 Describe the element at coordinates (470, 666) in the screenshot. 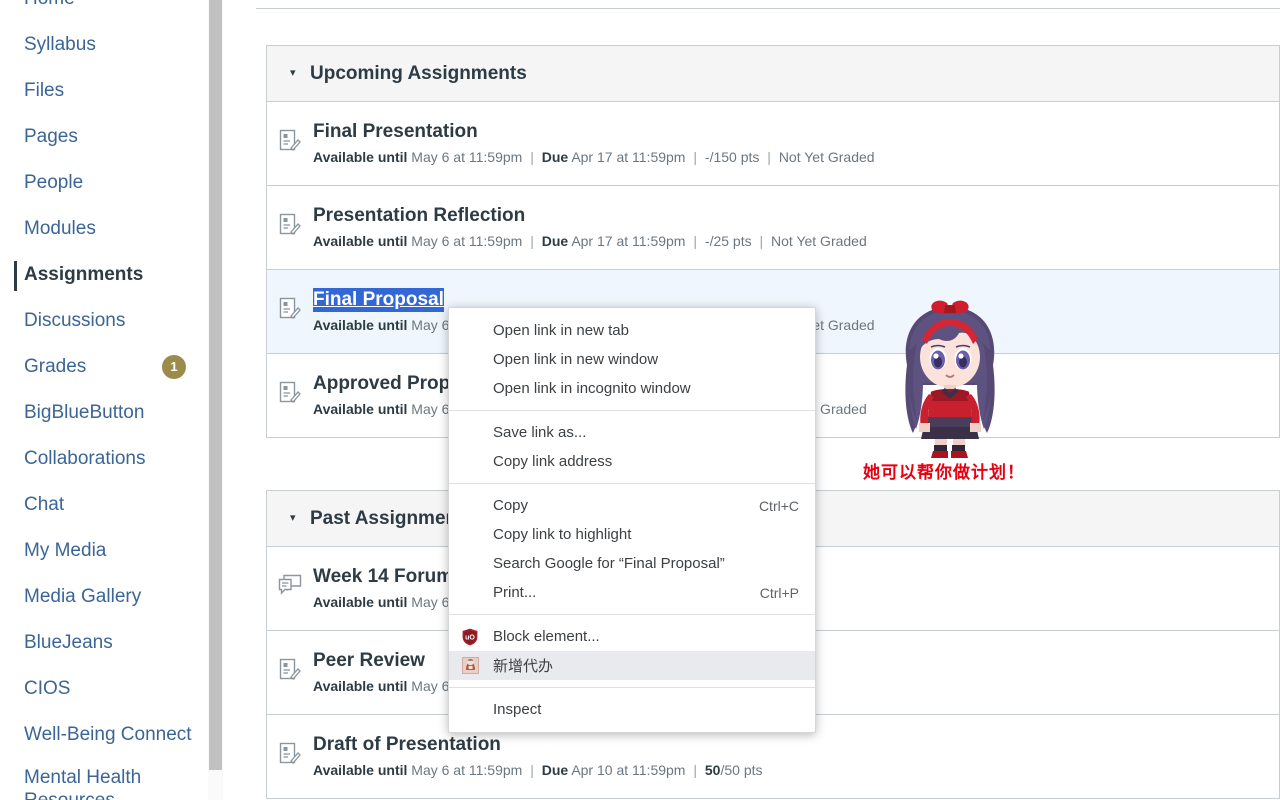

I see `todo-extension-icon` at that location.